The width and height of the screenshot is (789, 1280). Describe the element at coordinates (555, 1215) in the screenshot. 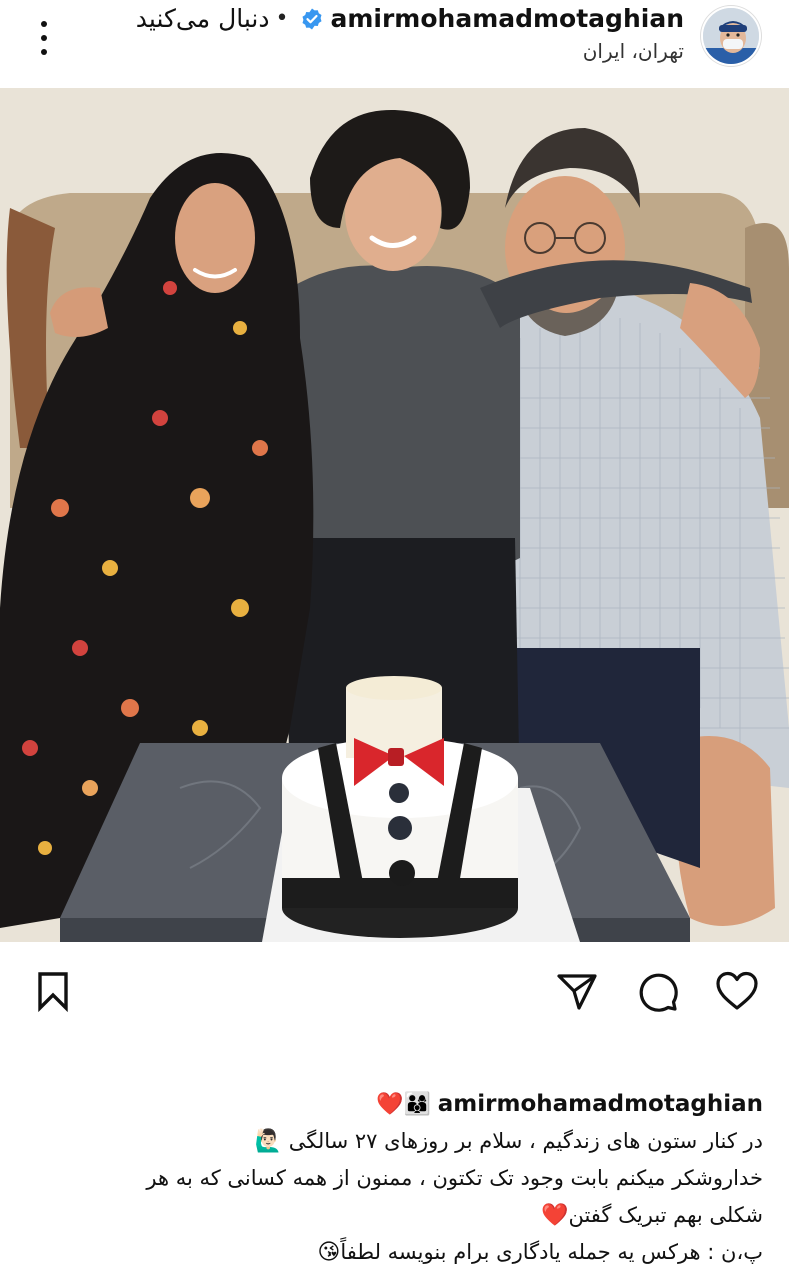

I see `red-heart-emoji: ❤️` at that location.